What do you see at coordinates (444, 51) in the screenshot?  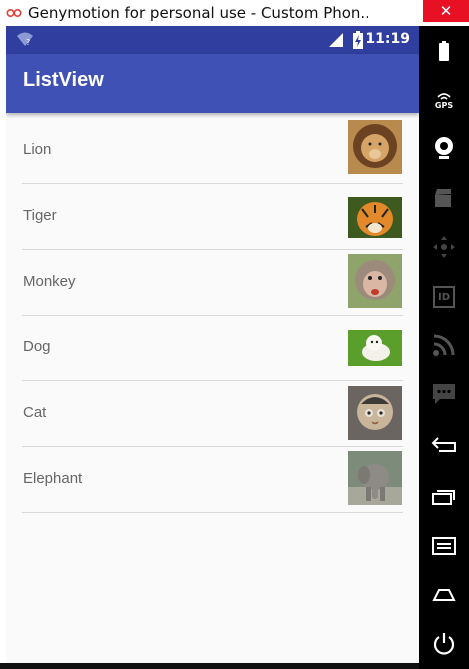 I see `battery-icon` at bounding box center [444, 51].